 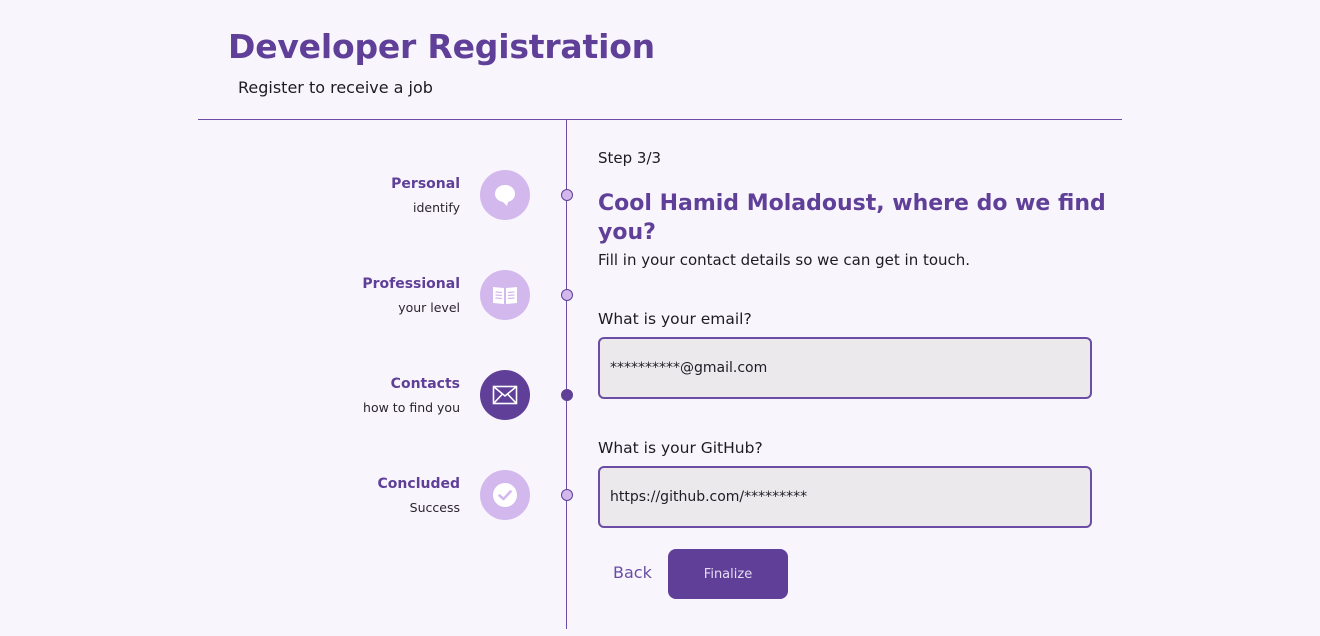 I want to click on step-sublabel: identify, so click(x=436, y=207).